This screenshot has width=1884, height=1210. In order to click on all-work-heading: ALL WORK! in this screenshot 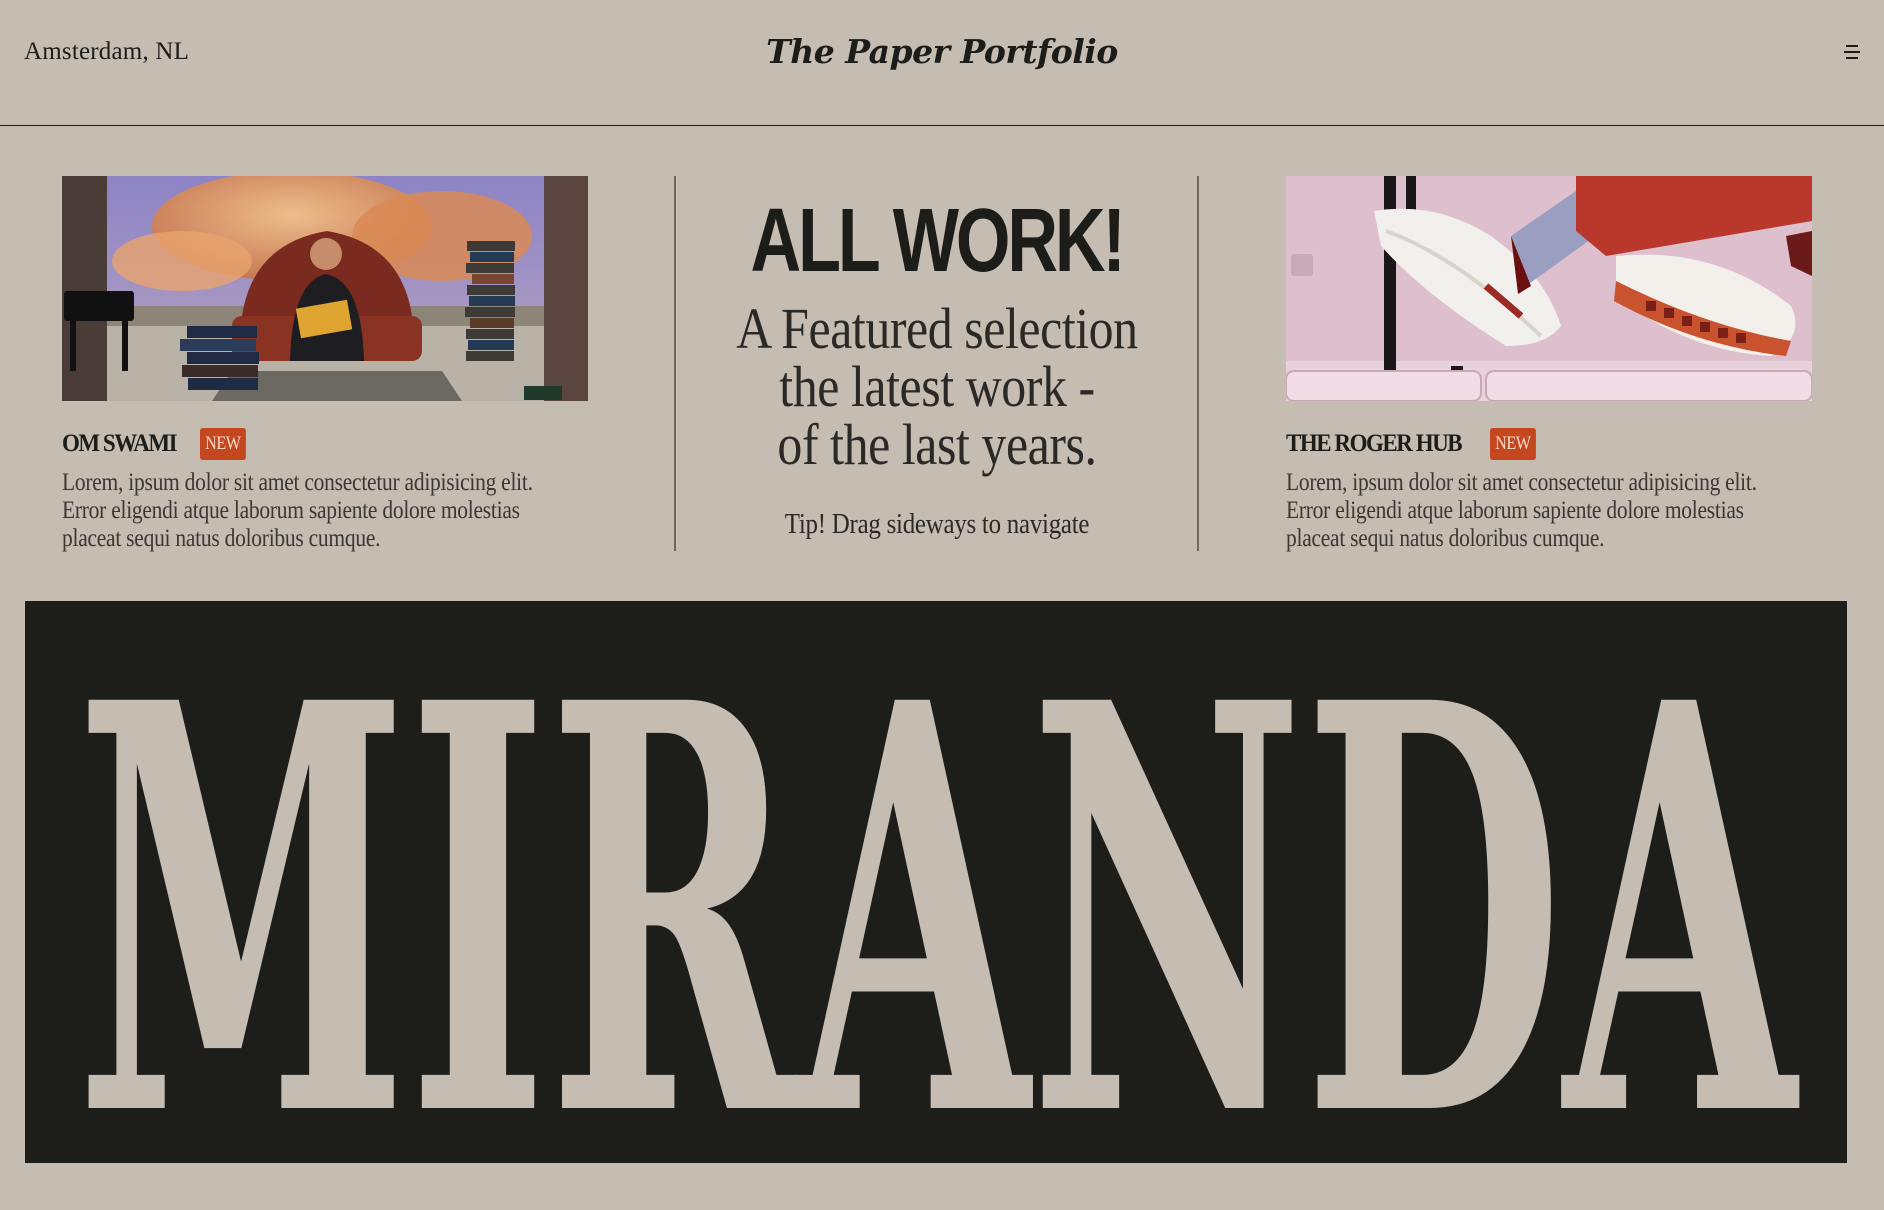, I will do `click(938, 241)`.